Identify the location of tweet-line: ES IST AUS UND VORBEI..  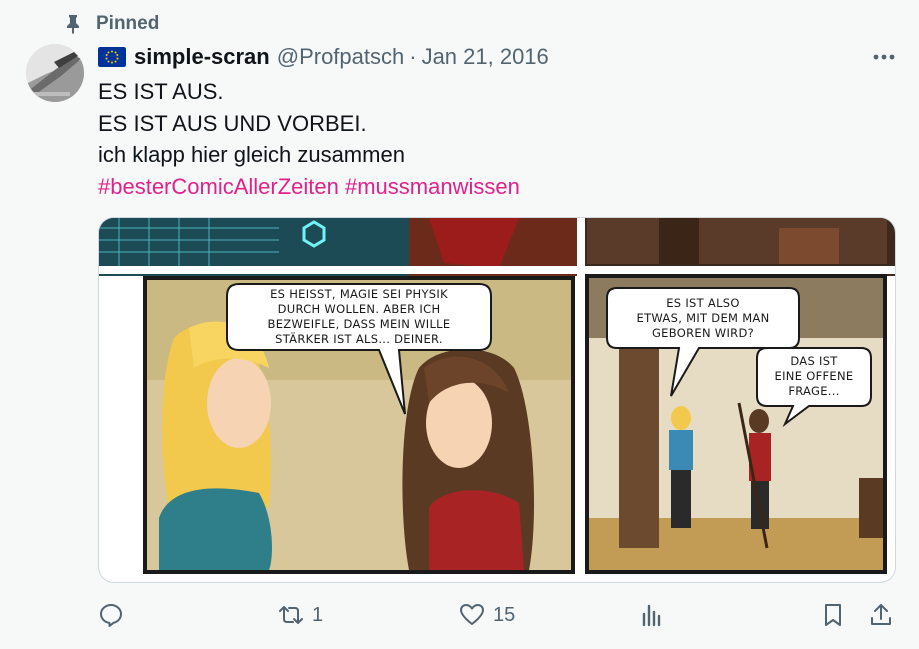
(232, 123).